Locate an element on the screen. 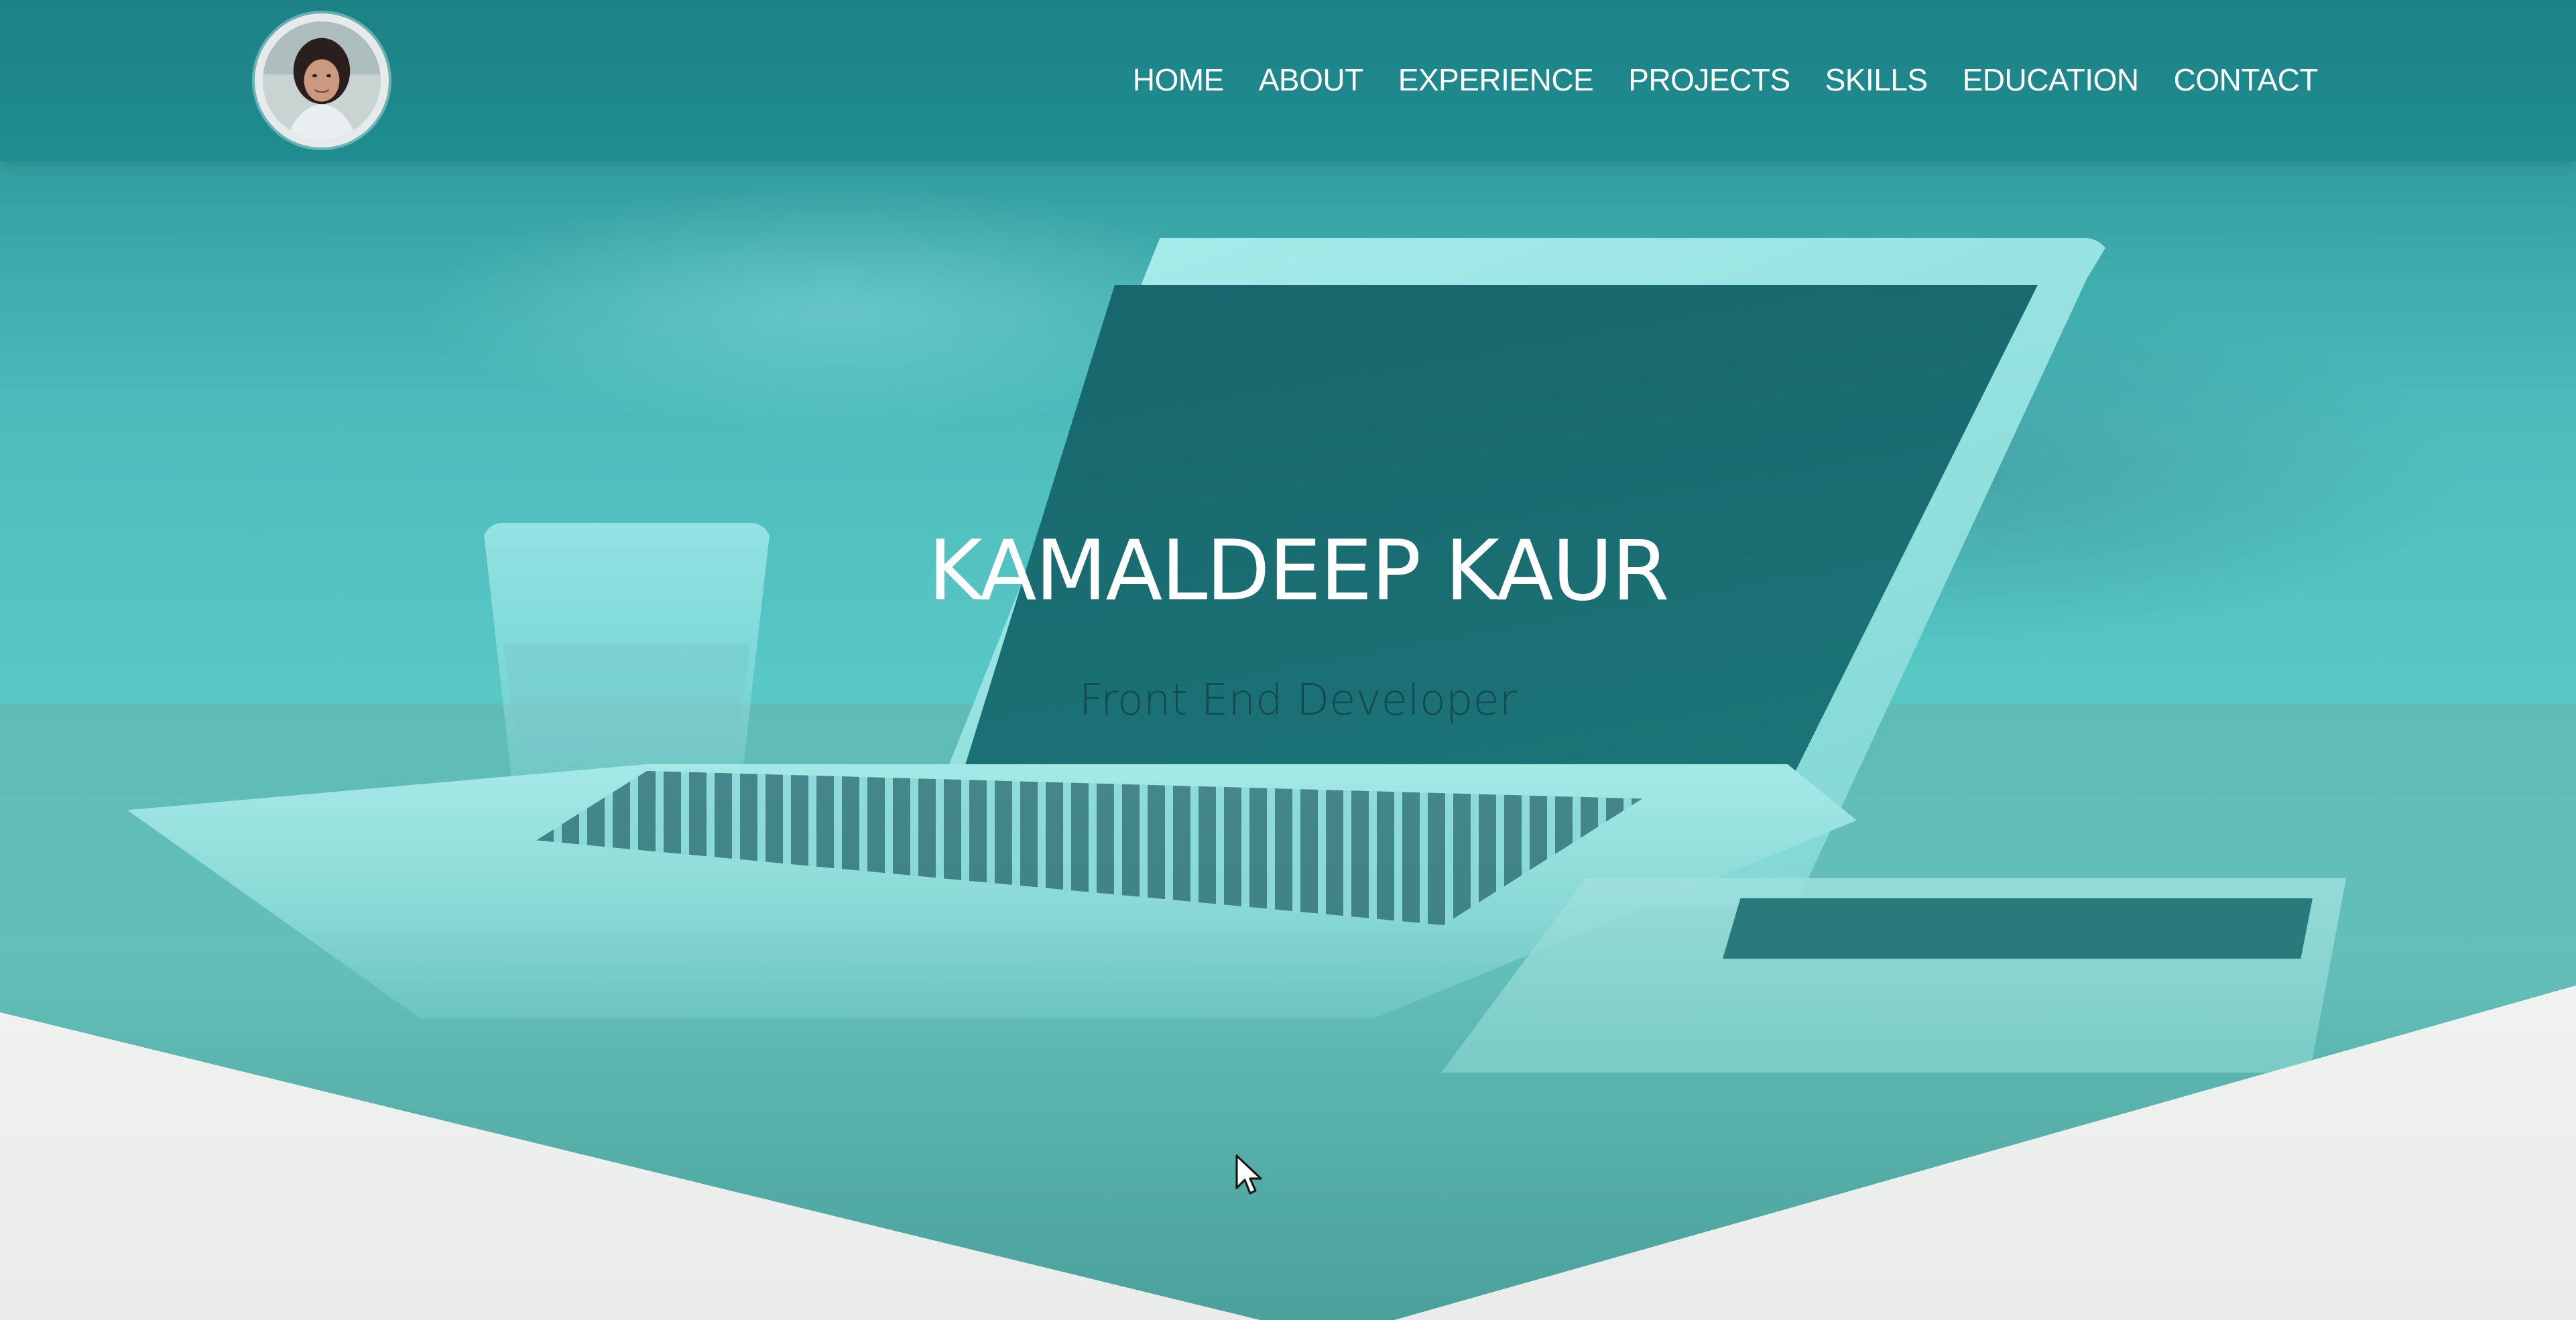 The width and height of the screenshot is (2576, 1320). nav-projects: PROJECTS is located at coordinates (1709, 80).